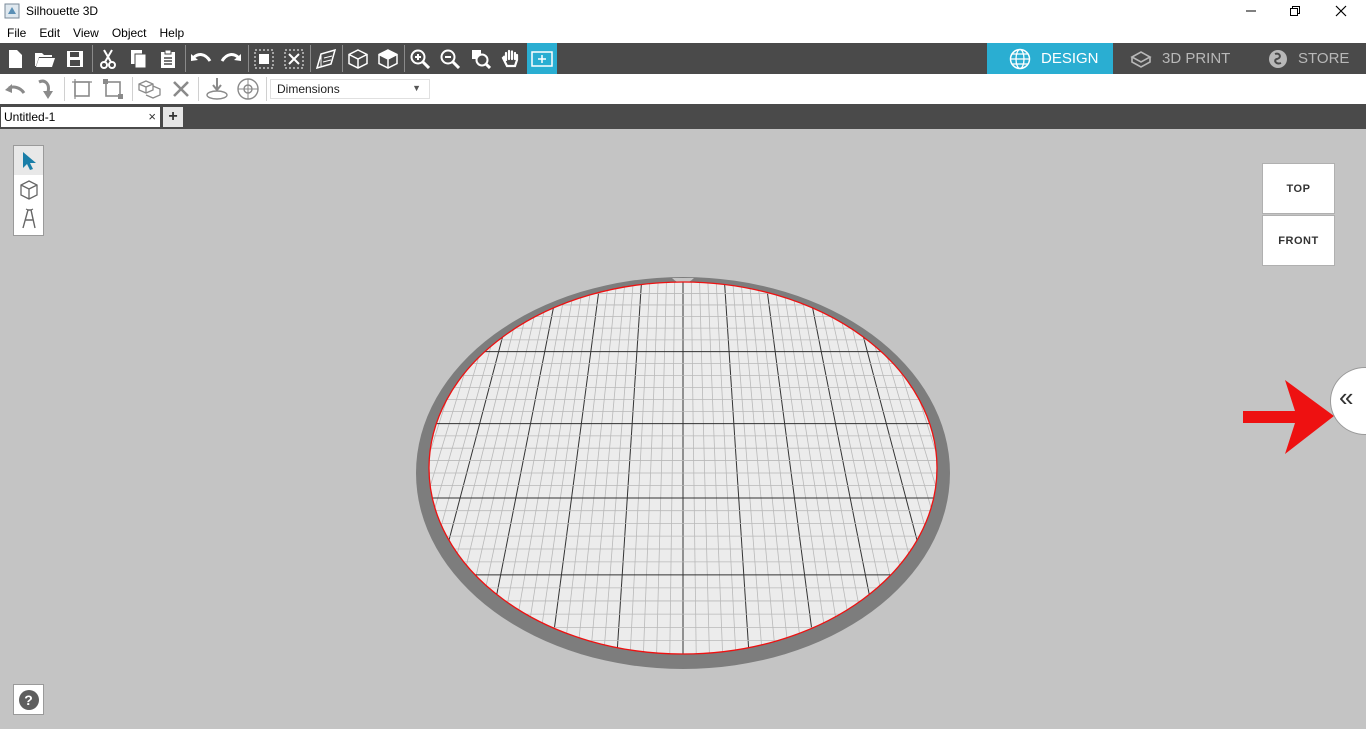  Describe the element at coordinates (12, 11) in the screenshot. I see `app-icon` at that location.